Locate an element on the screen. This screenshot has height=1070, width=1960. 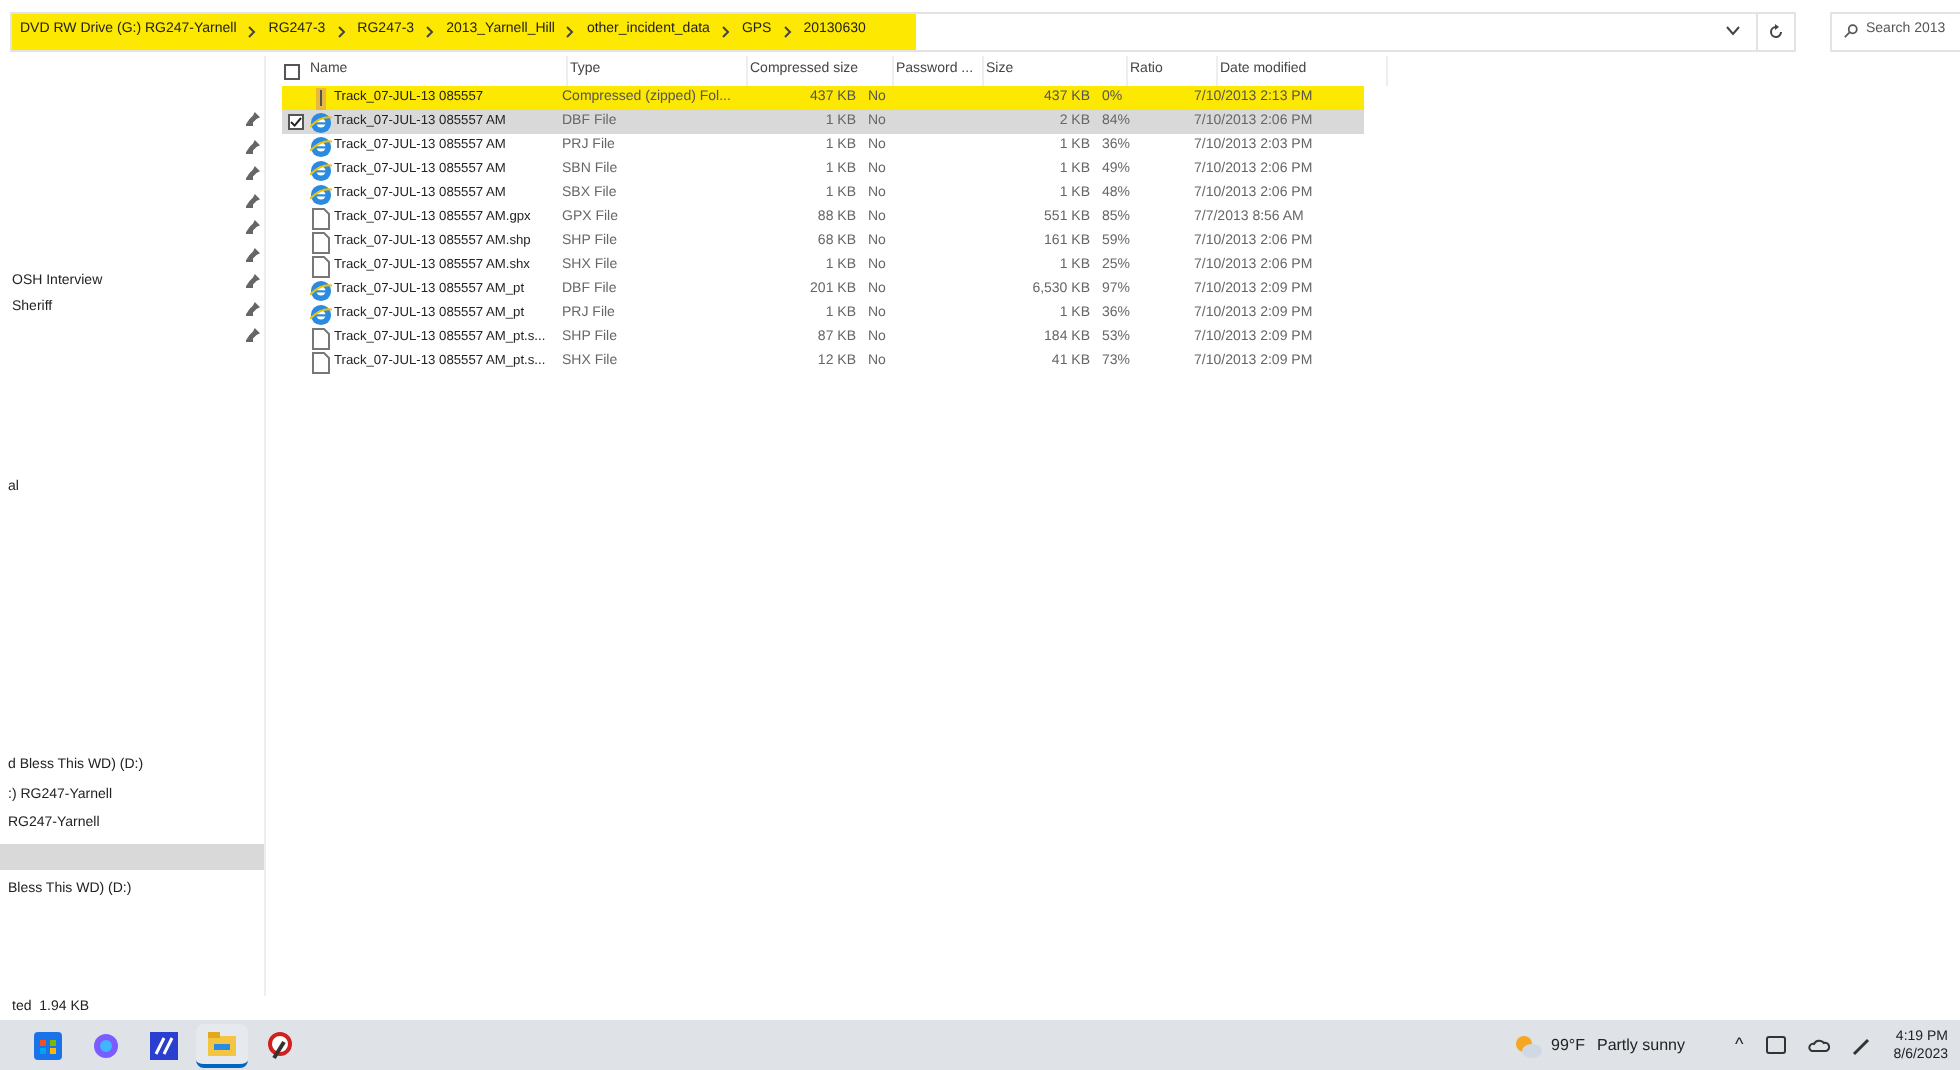
refresh-icon is located at coordinates (1776, 31).